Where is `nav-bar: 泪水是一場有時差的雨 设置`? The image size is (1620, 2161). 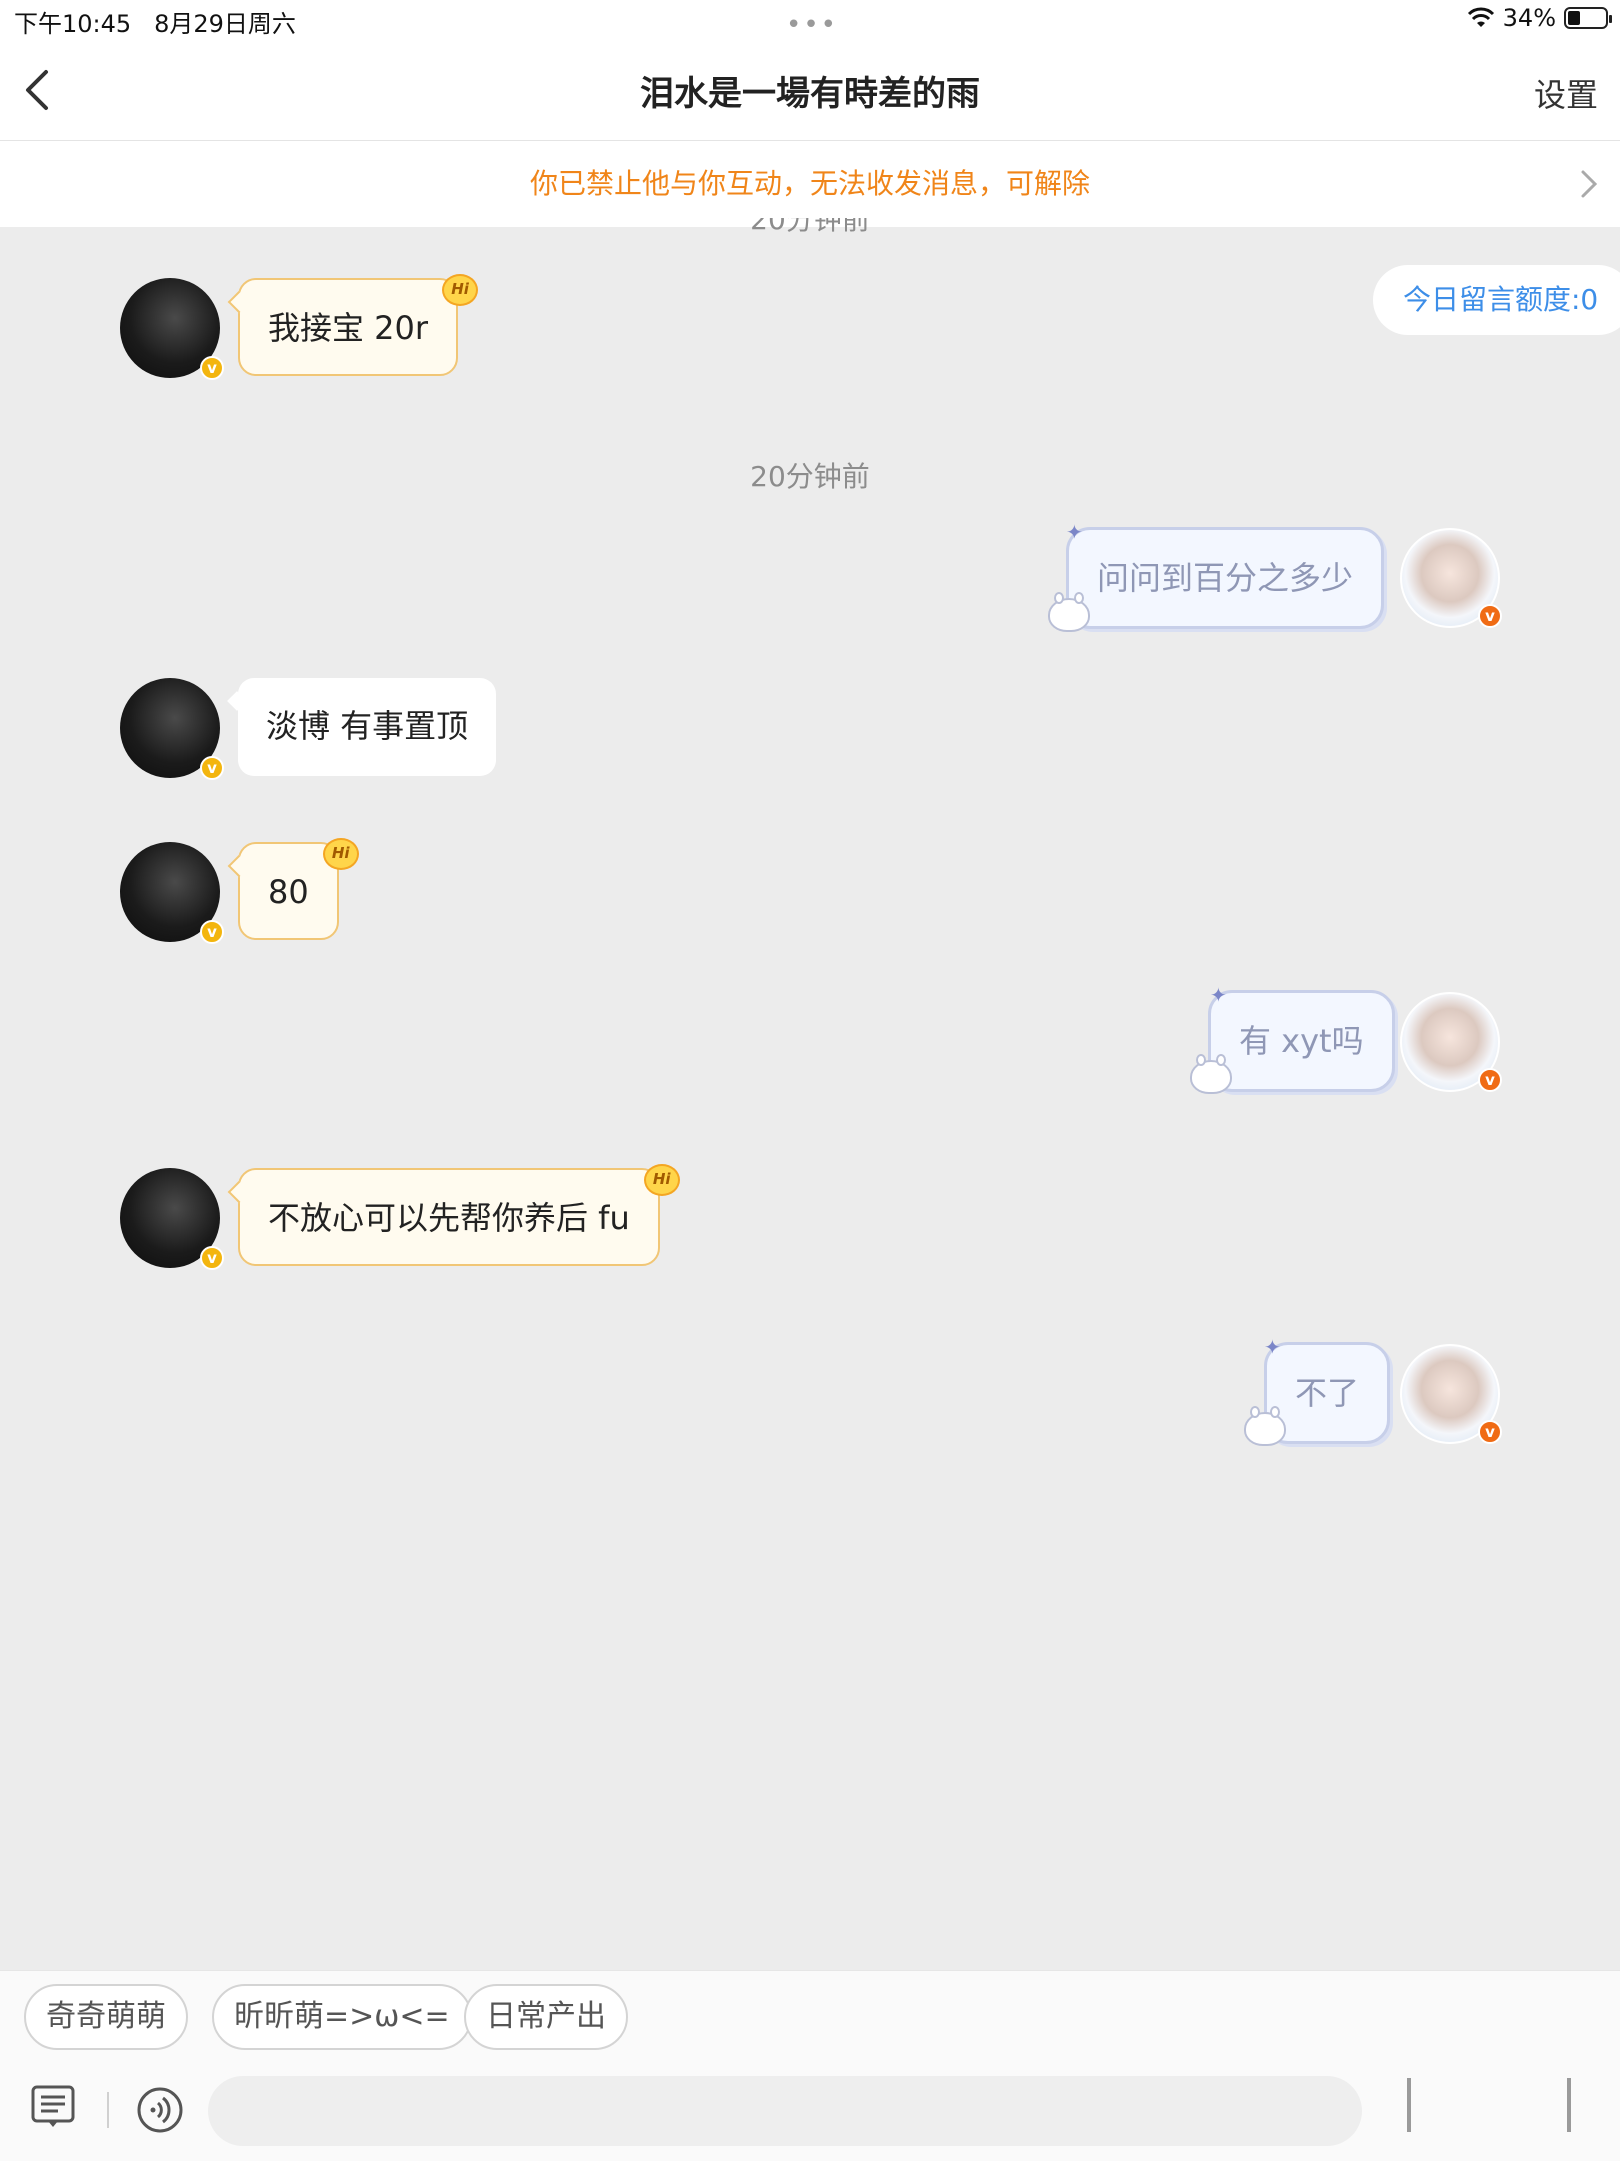
nav-bar: 泪水是一場有時差的雨 设置 is located at coordinates (810, 90).